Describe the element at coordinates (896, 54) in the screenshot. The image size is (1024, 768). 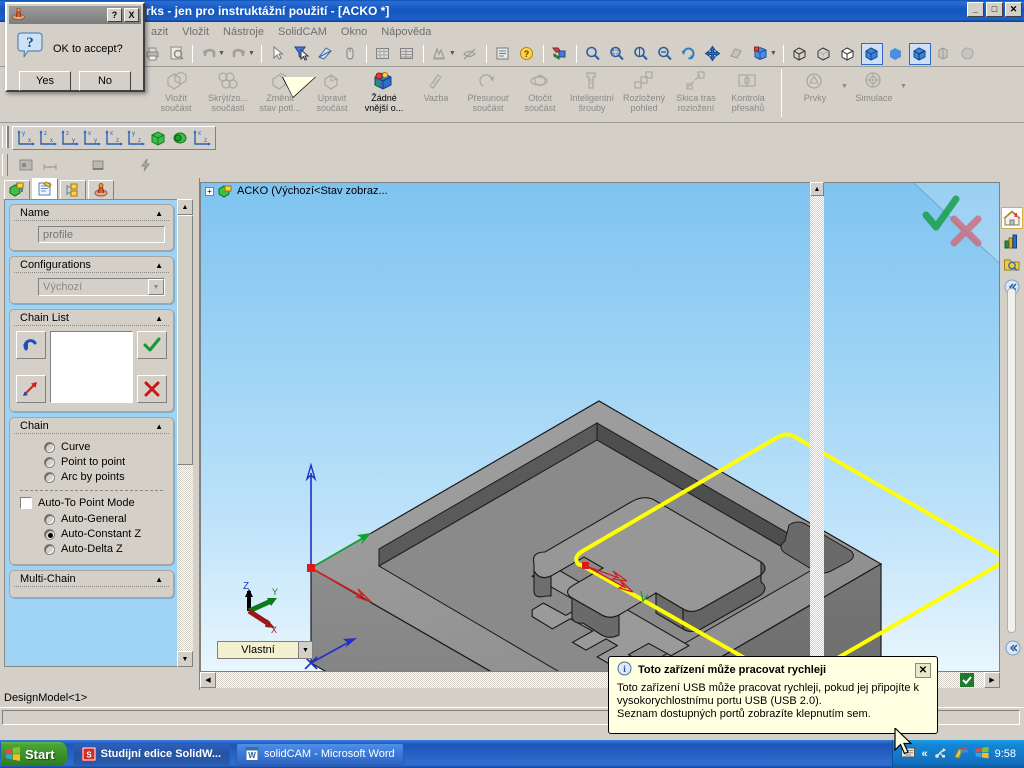
I see `shaded-icon` at that location.